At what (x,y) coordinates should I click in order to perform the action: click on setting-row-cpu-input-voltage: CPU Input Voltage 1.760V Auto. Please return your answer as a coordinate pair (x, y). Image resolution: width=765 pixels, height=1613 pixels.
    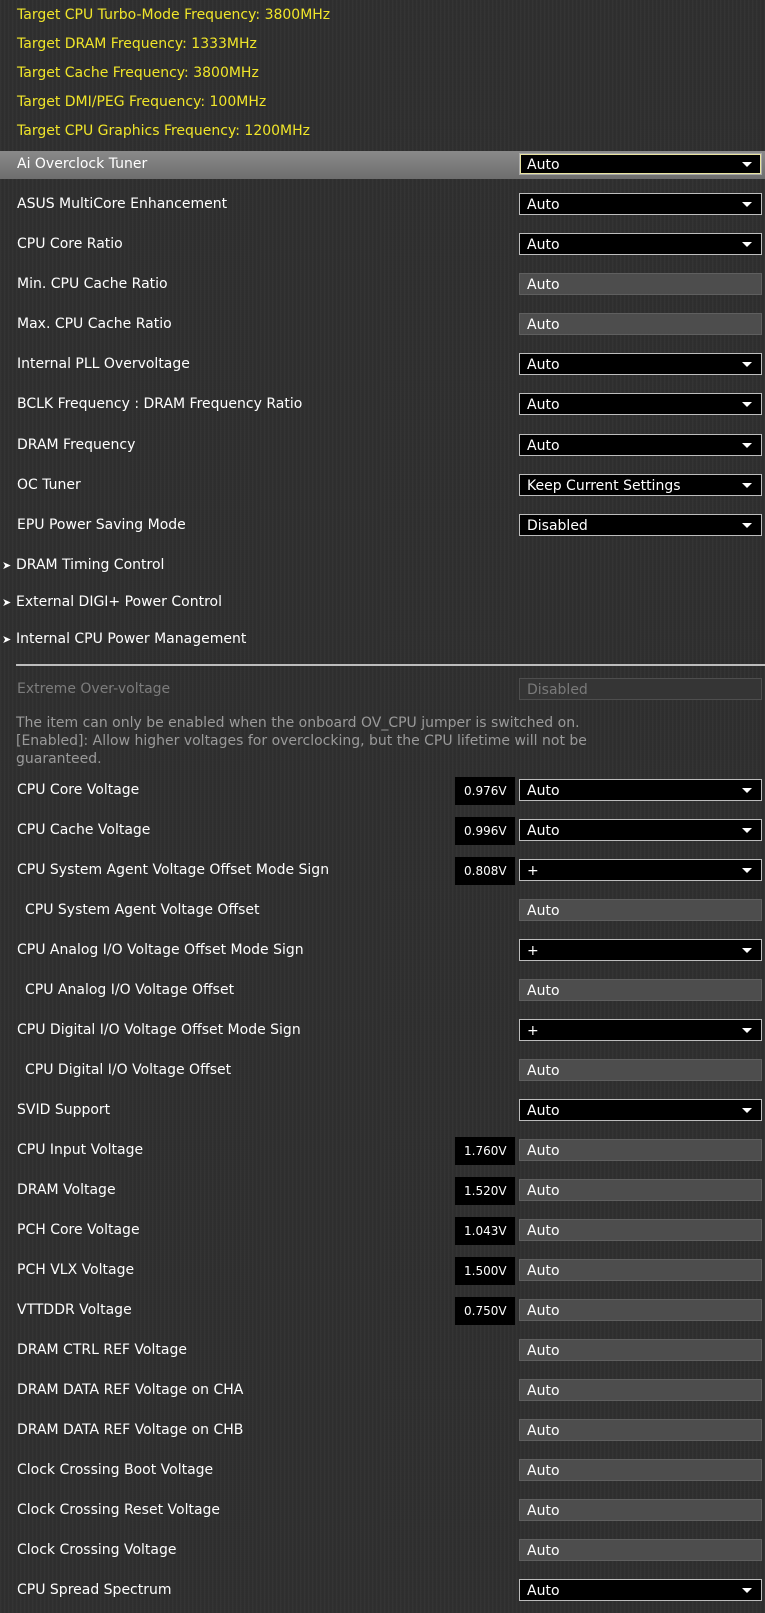
    Looking at the image, I should click on (382, 1151).